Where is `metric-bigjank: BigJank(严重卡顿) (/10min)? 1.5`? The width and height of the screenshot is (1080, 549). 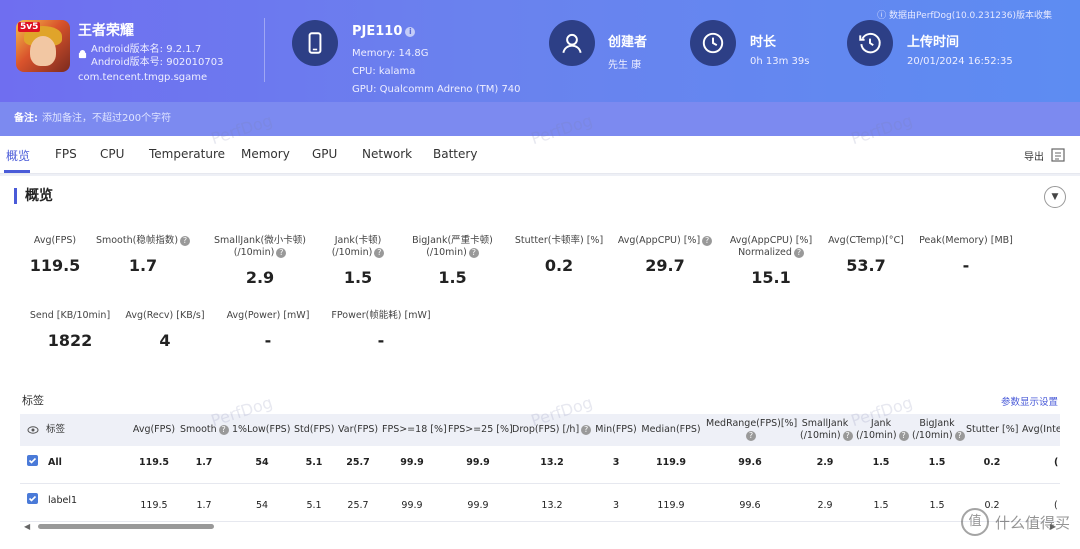
metric-bigjank: BigJank(严重卡顿) (/10min)? 1.5 is located at coordinates (452, 261).